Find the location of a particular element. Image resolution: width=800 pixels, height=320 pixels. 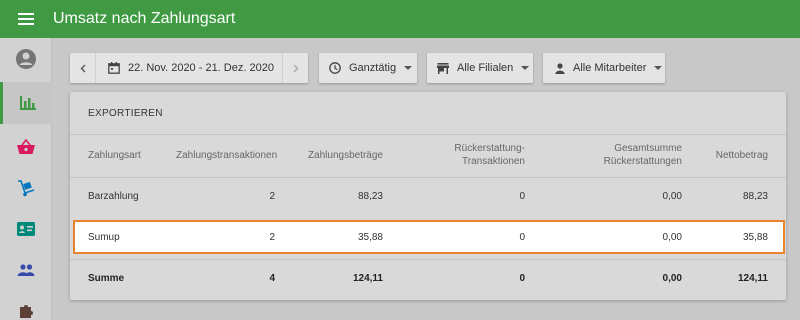

shopping-basket-icon is located at coordinates (26, 146).